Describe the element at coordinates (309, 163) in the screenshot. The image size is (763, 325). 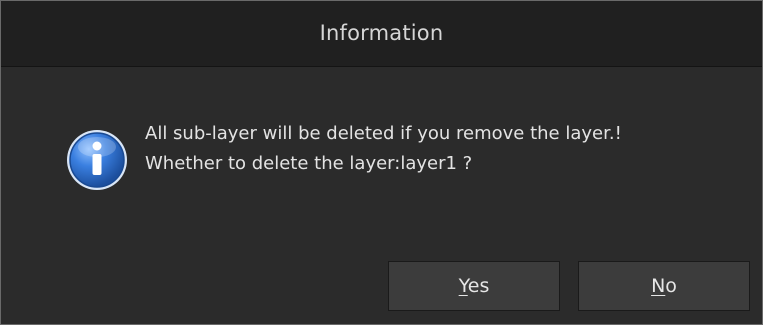
I see `message-line-question: Whether to delete the layer:layer1 ?` at that location.